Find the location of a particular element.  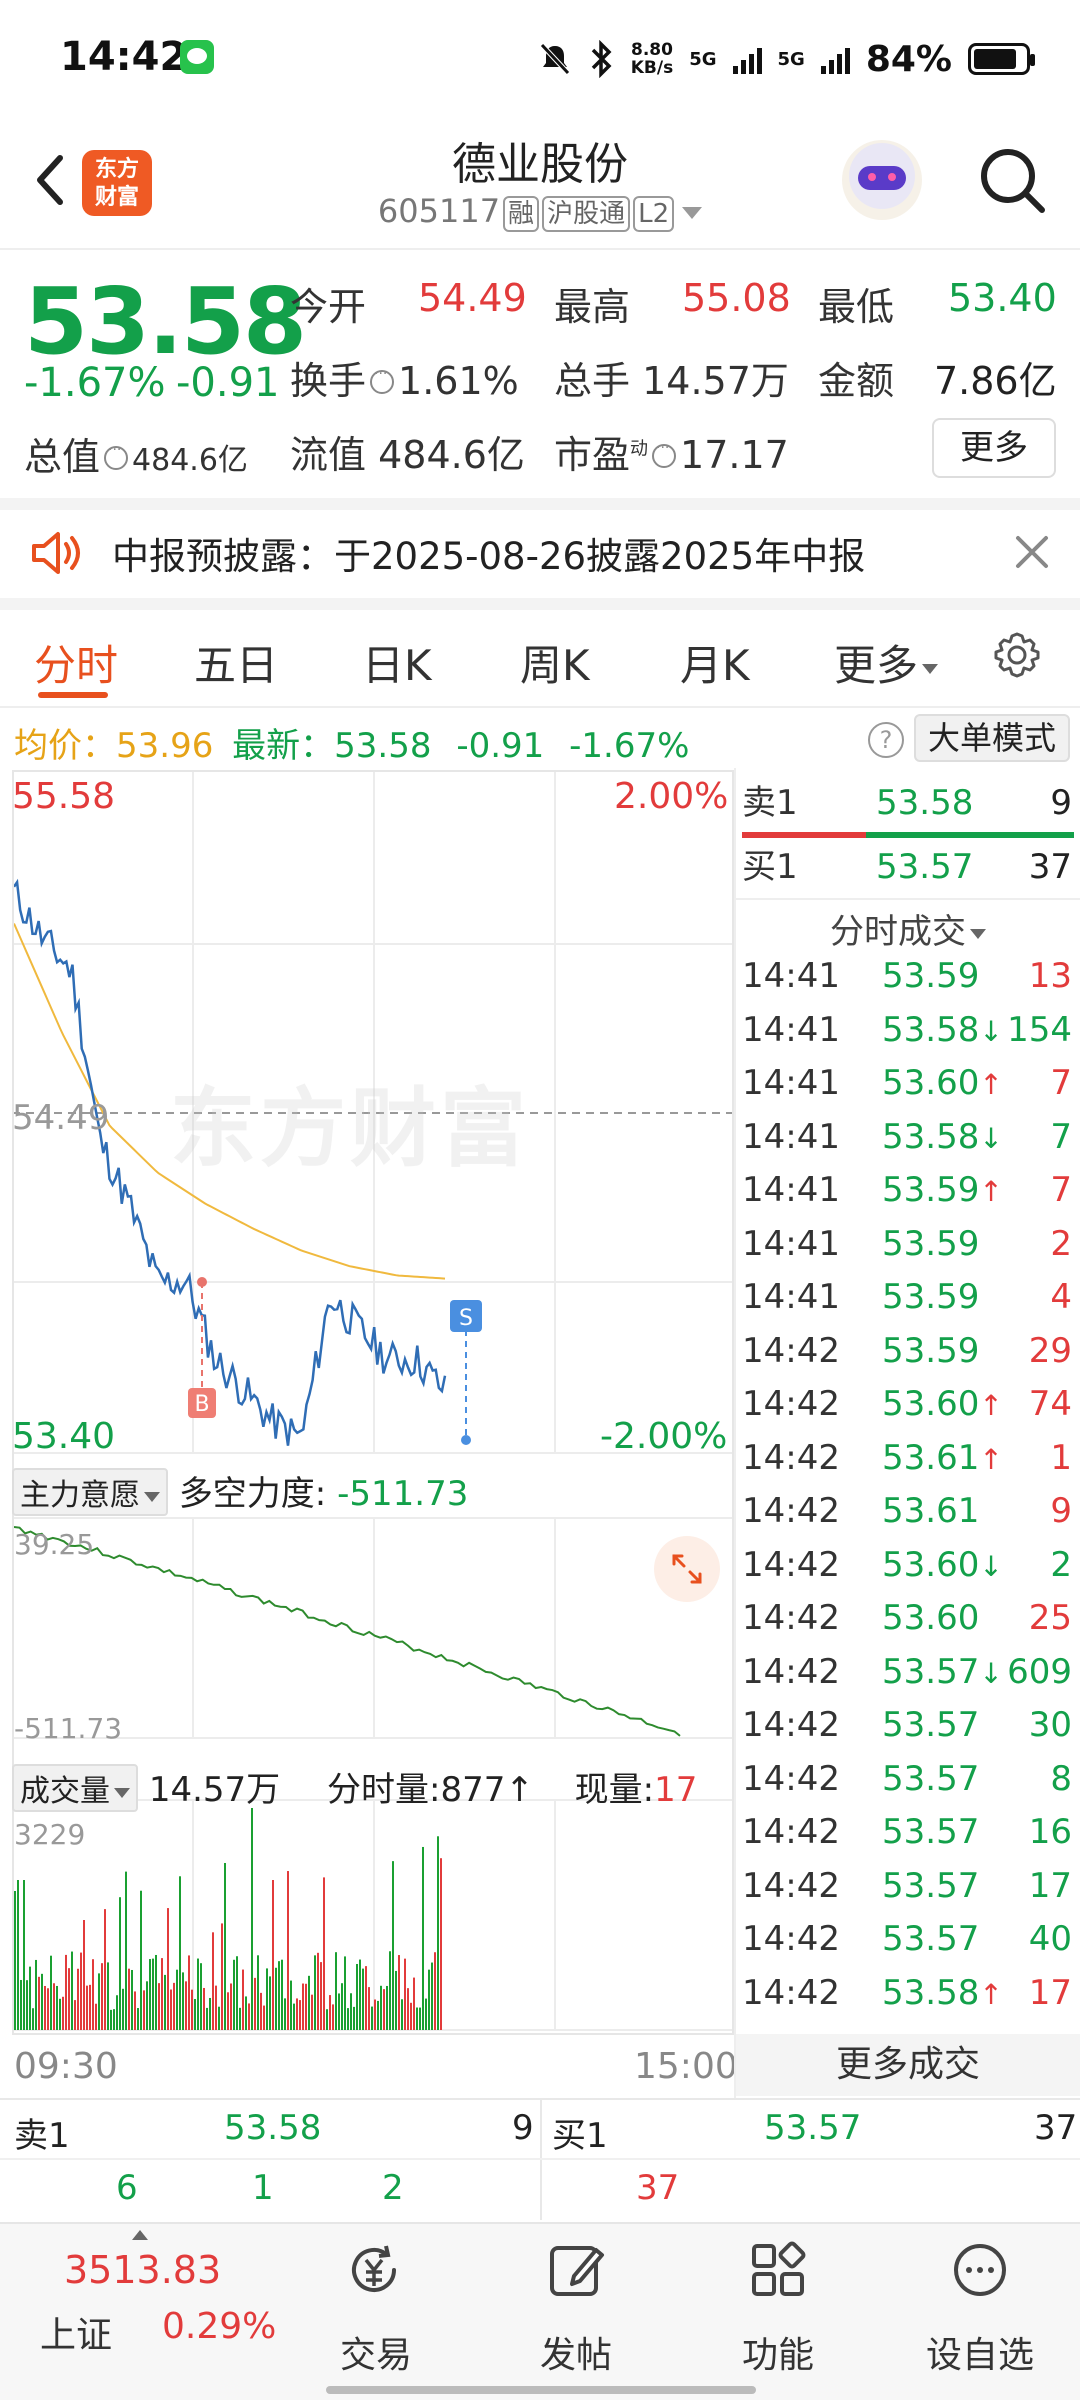

add-watchlist-icon is located at coordinates (980, 2270).